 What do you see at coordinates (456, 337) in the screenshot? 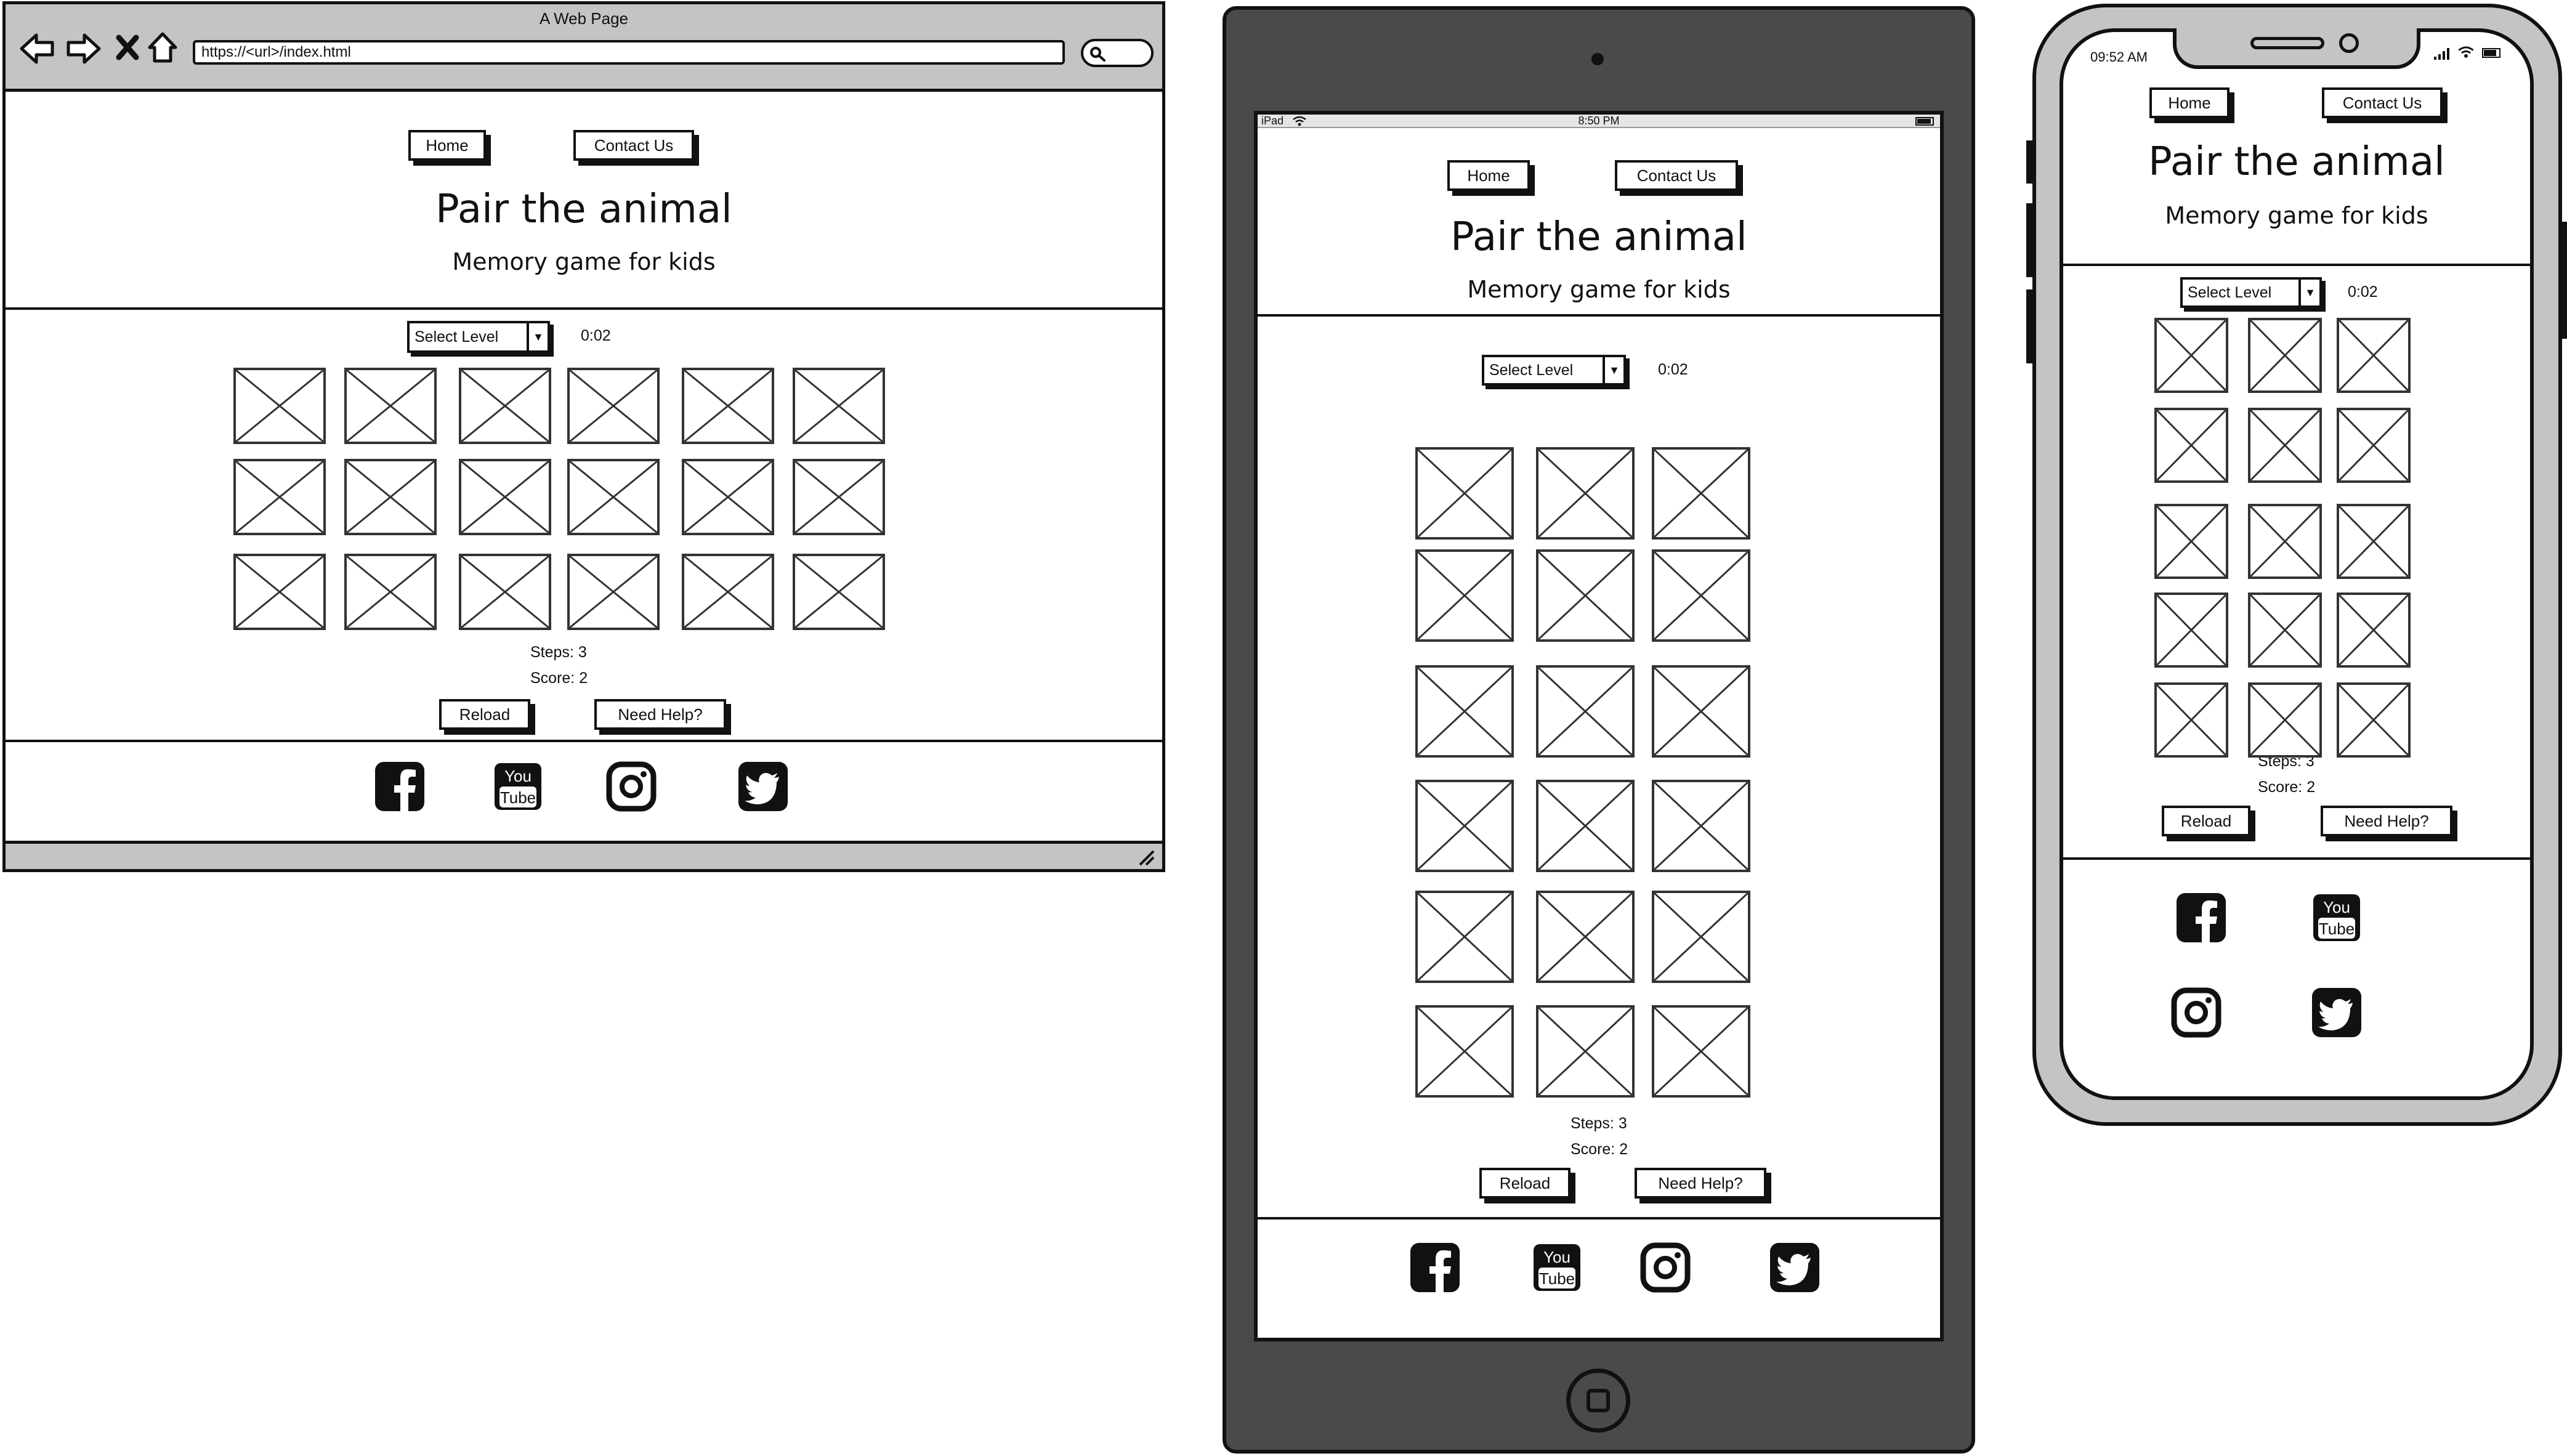
I see `level-select-label: Select Level` at bounding box center [456, 337].